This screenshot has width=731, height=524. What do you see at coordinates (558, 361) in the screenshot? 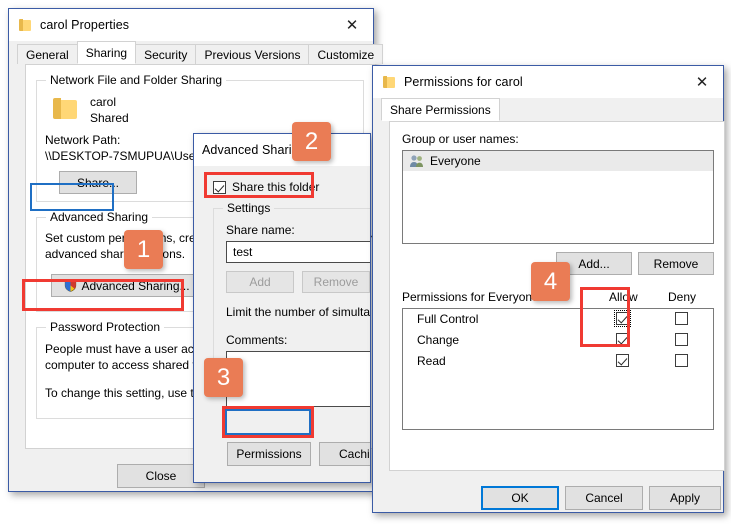
I see `table-row: Read` at bounding box center [558, 361].